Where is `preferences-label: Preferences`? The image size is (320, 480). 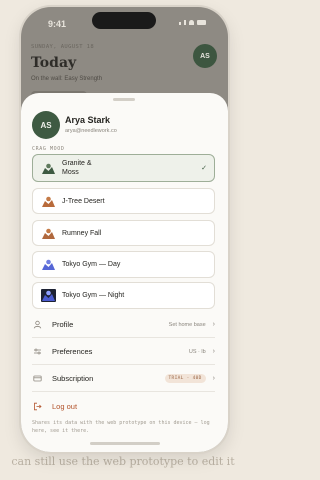
preferences-label: Preferences is located at coordinates (72, 351).